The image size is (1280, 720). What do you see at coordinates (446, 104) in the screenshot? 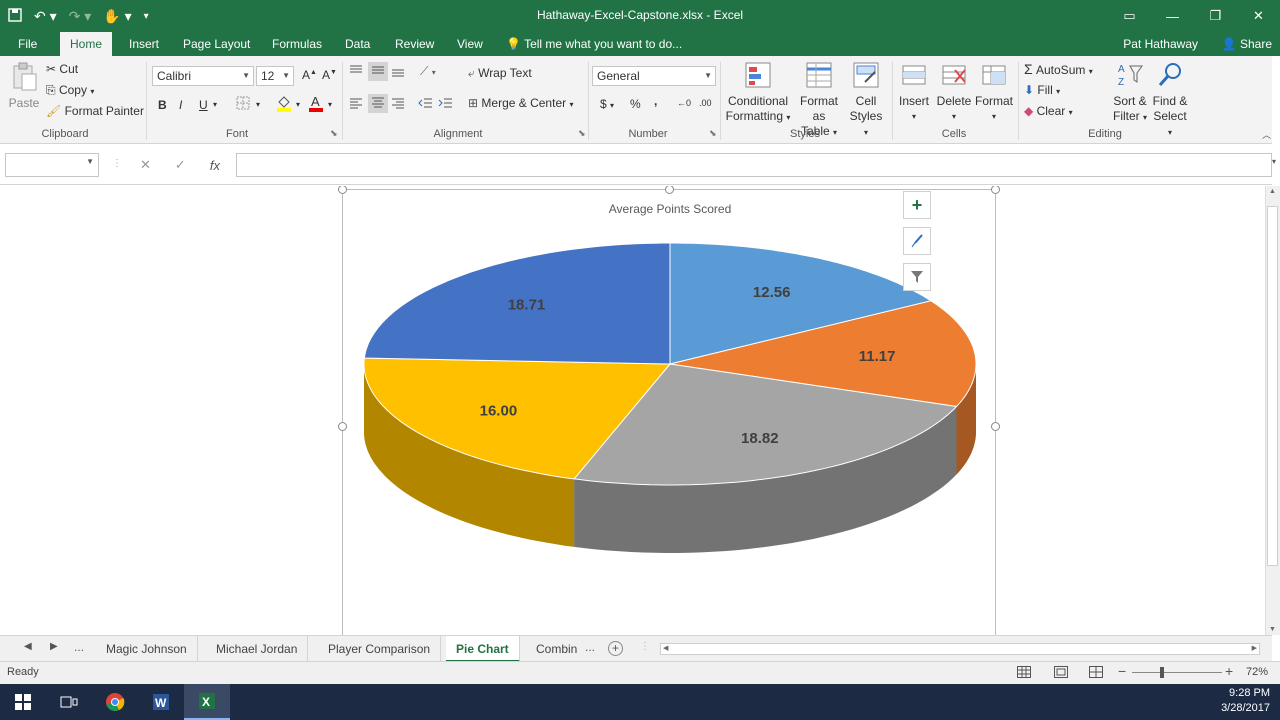
I see `increase-indent-button` at bounding box center [446, 104].